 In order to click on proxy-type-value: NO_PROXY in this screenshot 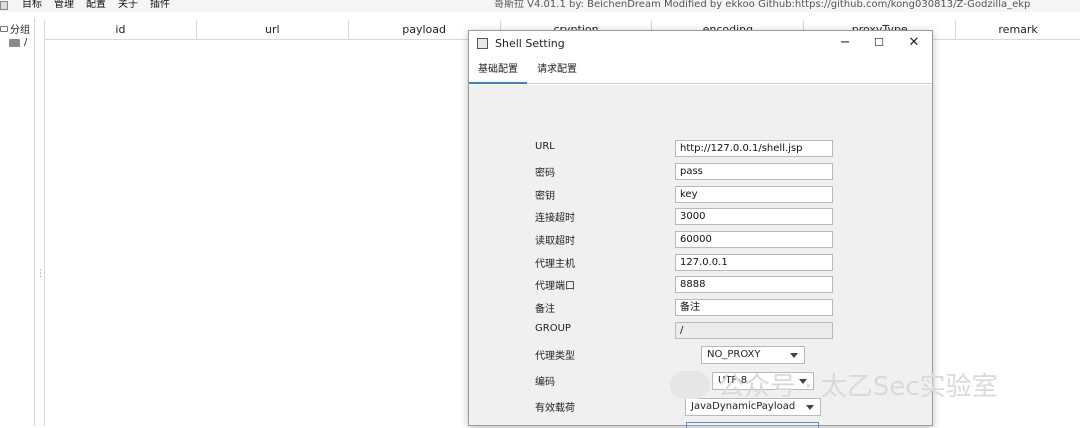, I will do `click(734, 354)`.